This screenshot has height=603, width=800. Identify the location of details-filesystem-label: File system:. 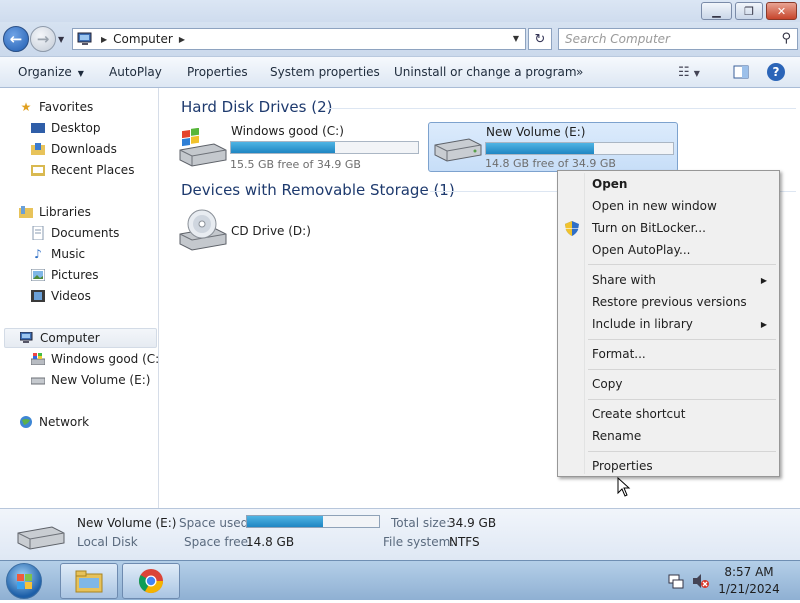
(419, 542).